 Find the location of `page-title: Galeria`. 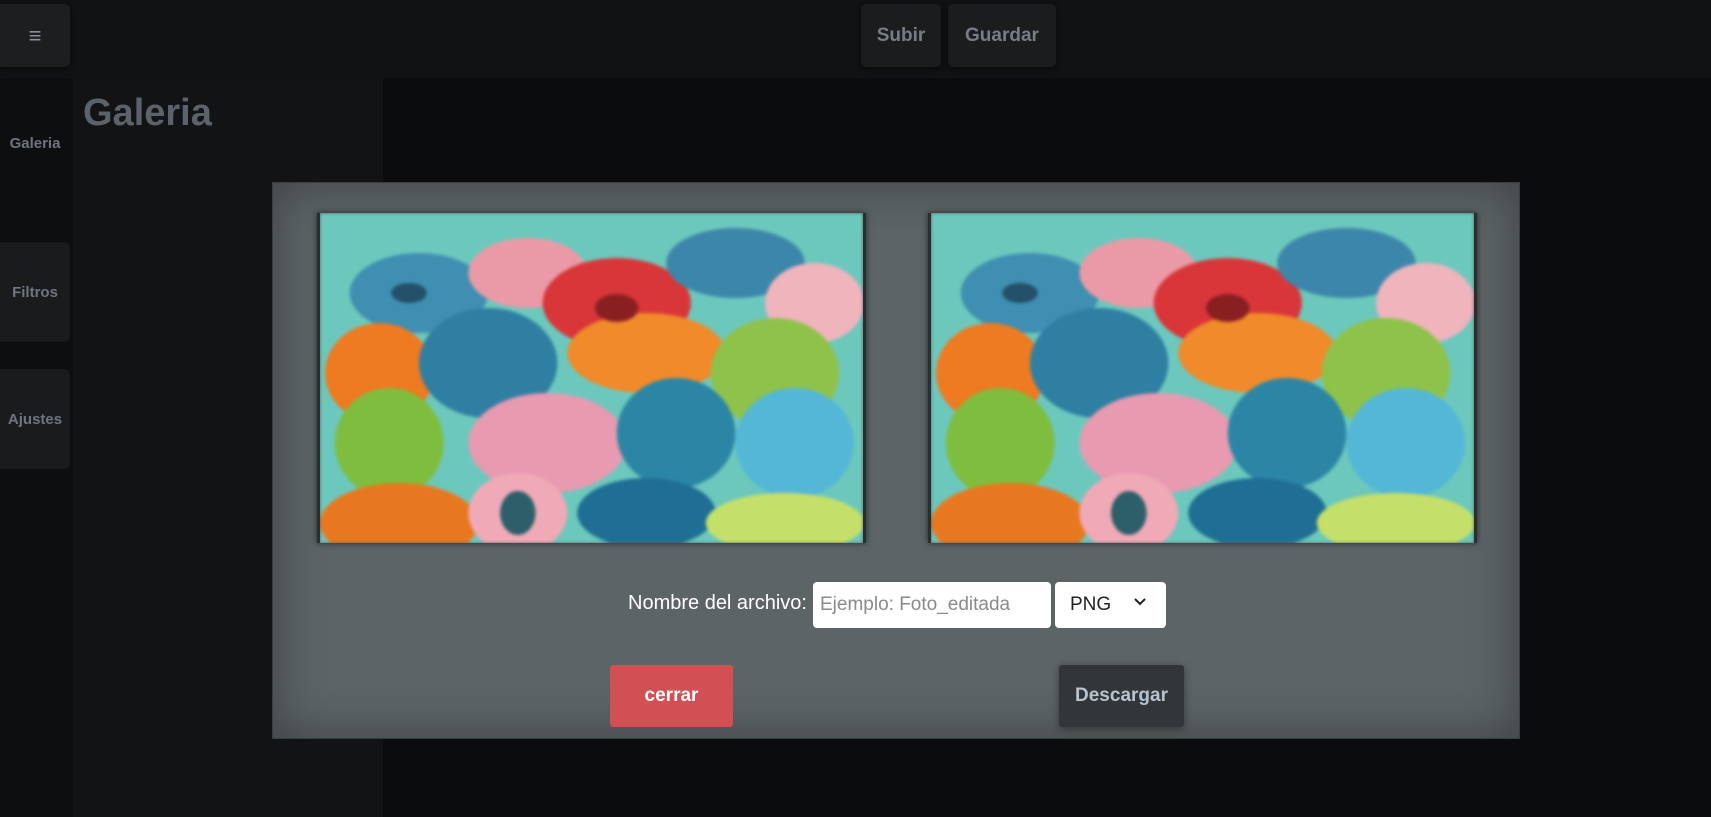

page-title: Galeria is located at coordinates (147, 113).